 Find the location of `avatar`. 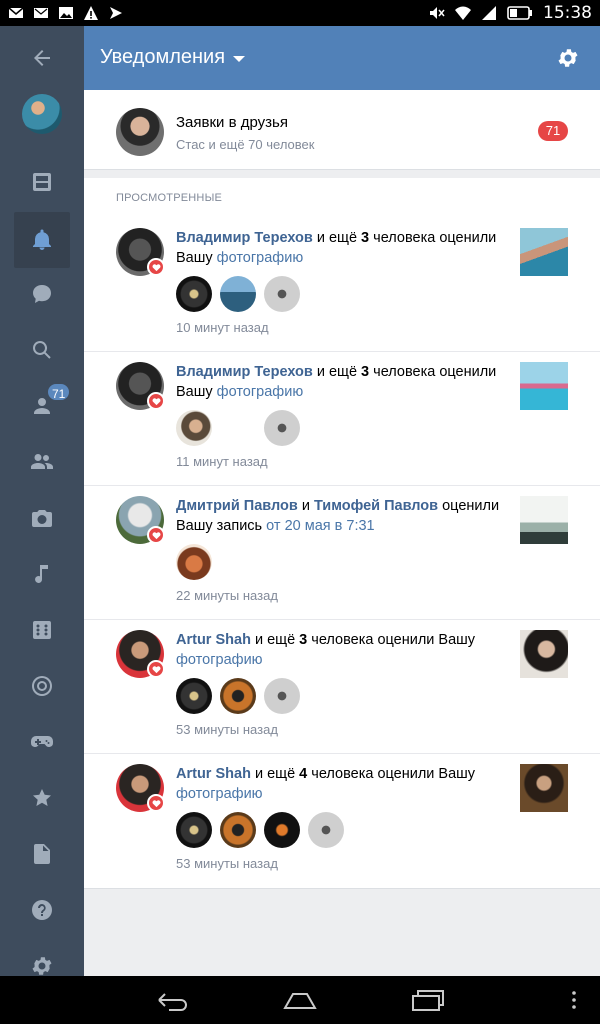

avatar is located at coordinates (42, 114).